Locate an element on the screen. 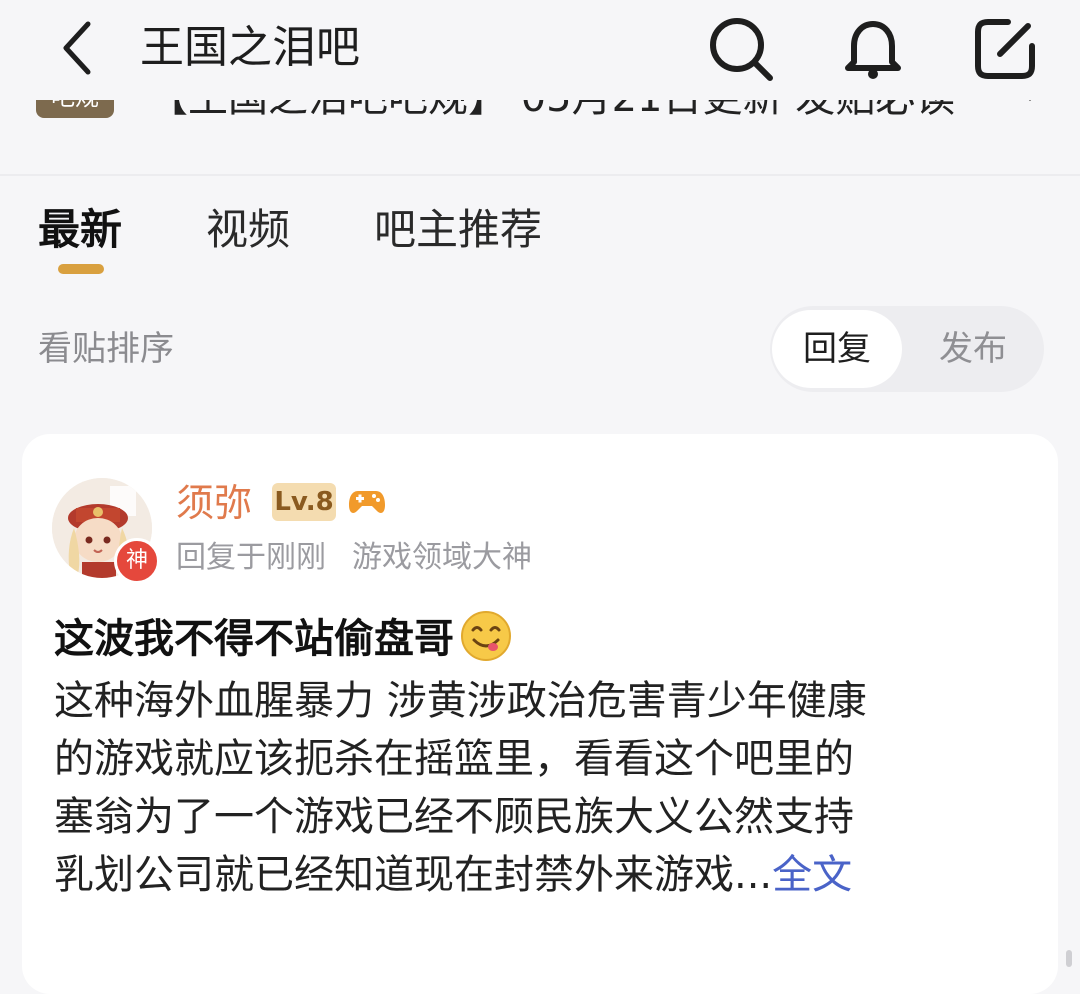 The image size is (1080, 994). top-bar: 王国之泪吧 is located at coordinates (540, 50).